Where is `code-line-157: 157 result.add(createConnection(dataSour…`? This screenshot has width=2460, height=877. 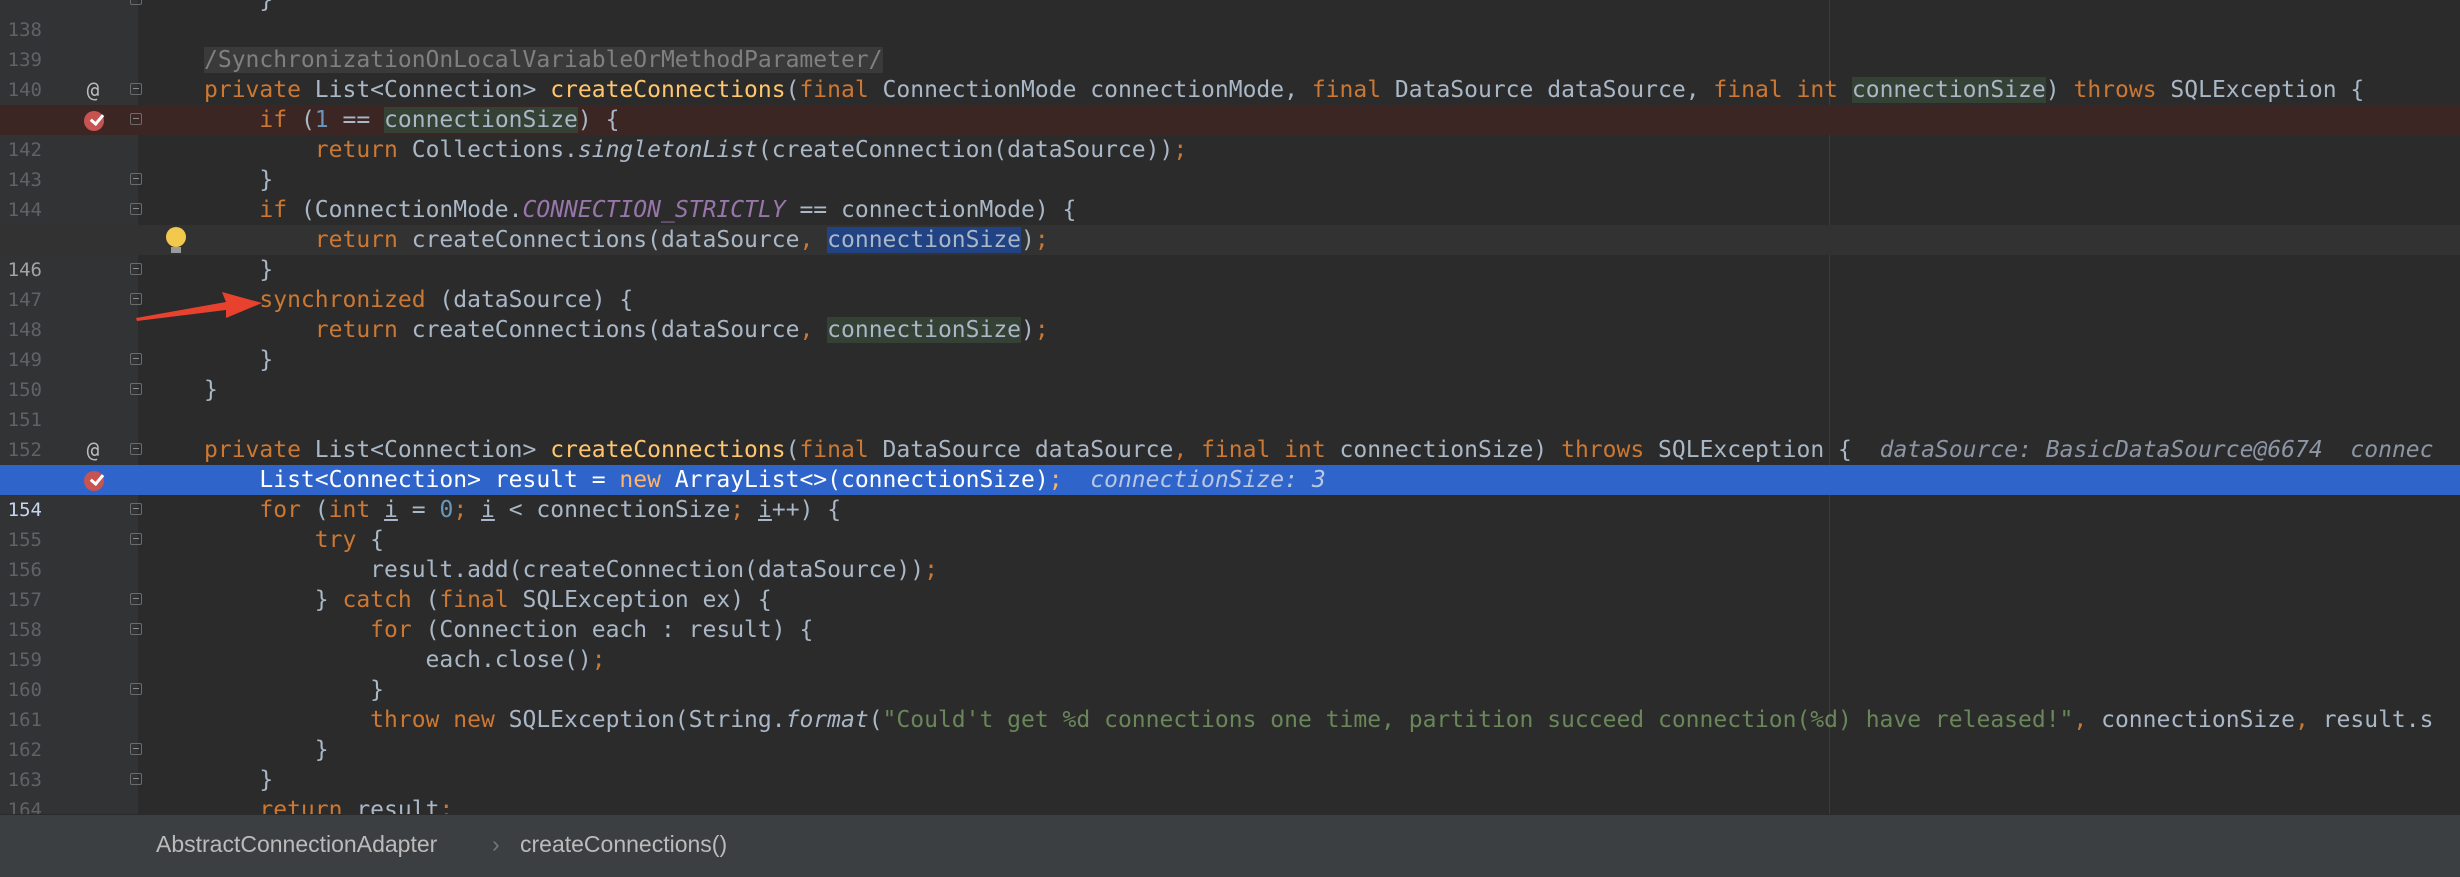
code-line-157: 157 result.add(createConnection(dataSour… is located at coordinates (1230, 583).